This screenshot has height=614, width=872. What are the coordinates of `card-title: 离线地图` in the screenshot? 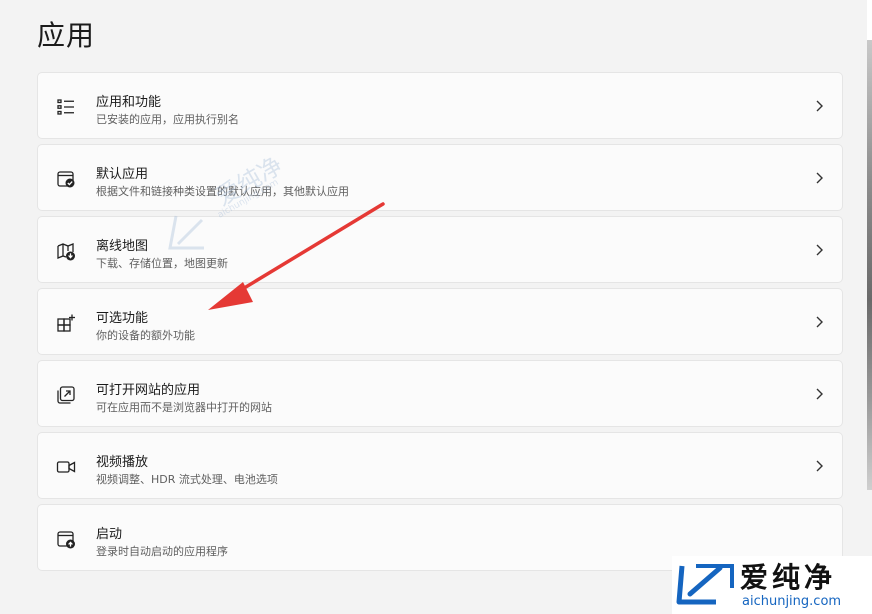 It's located at (122, 246).